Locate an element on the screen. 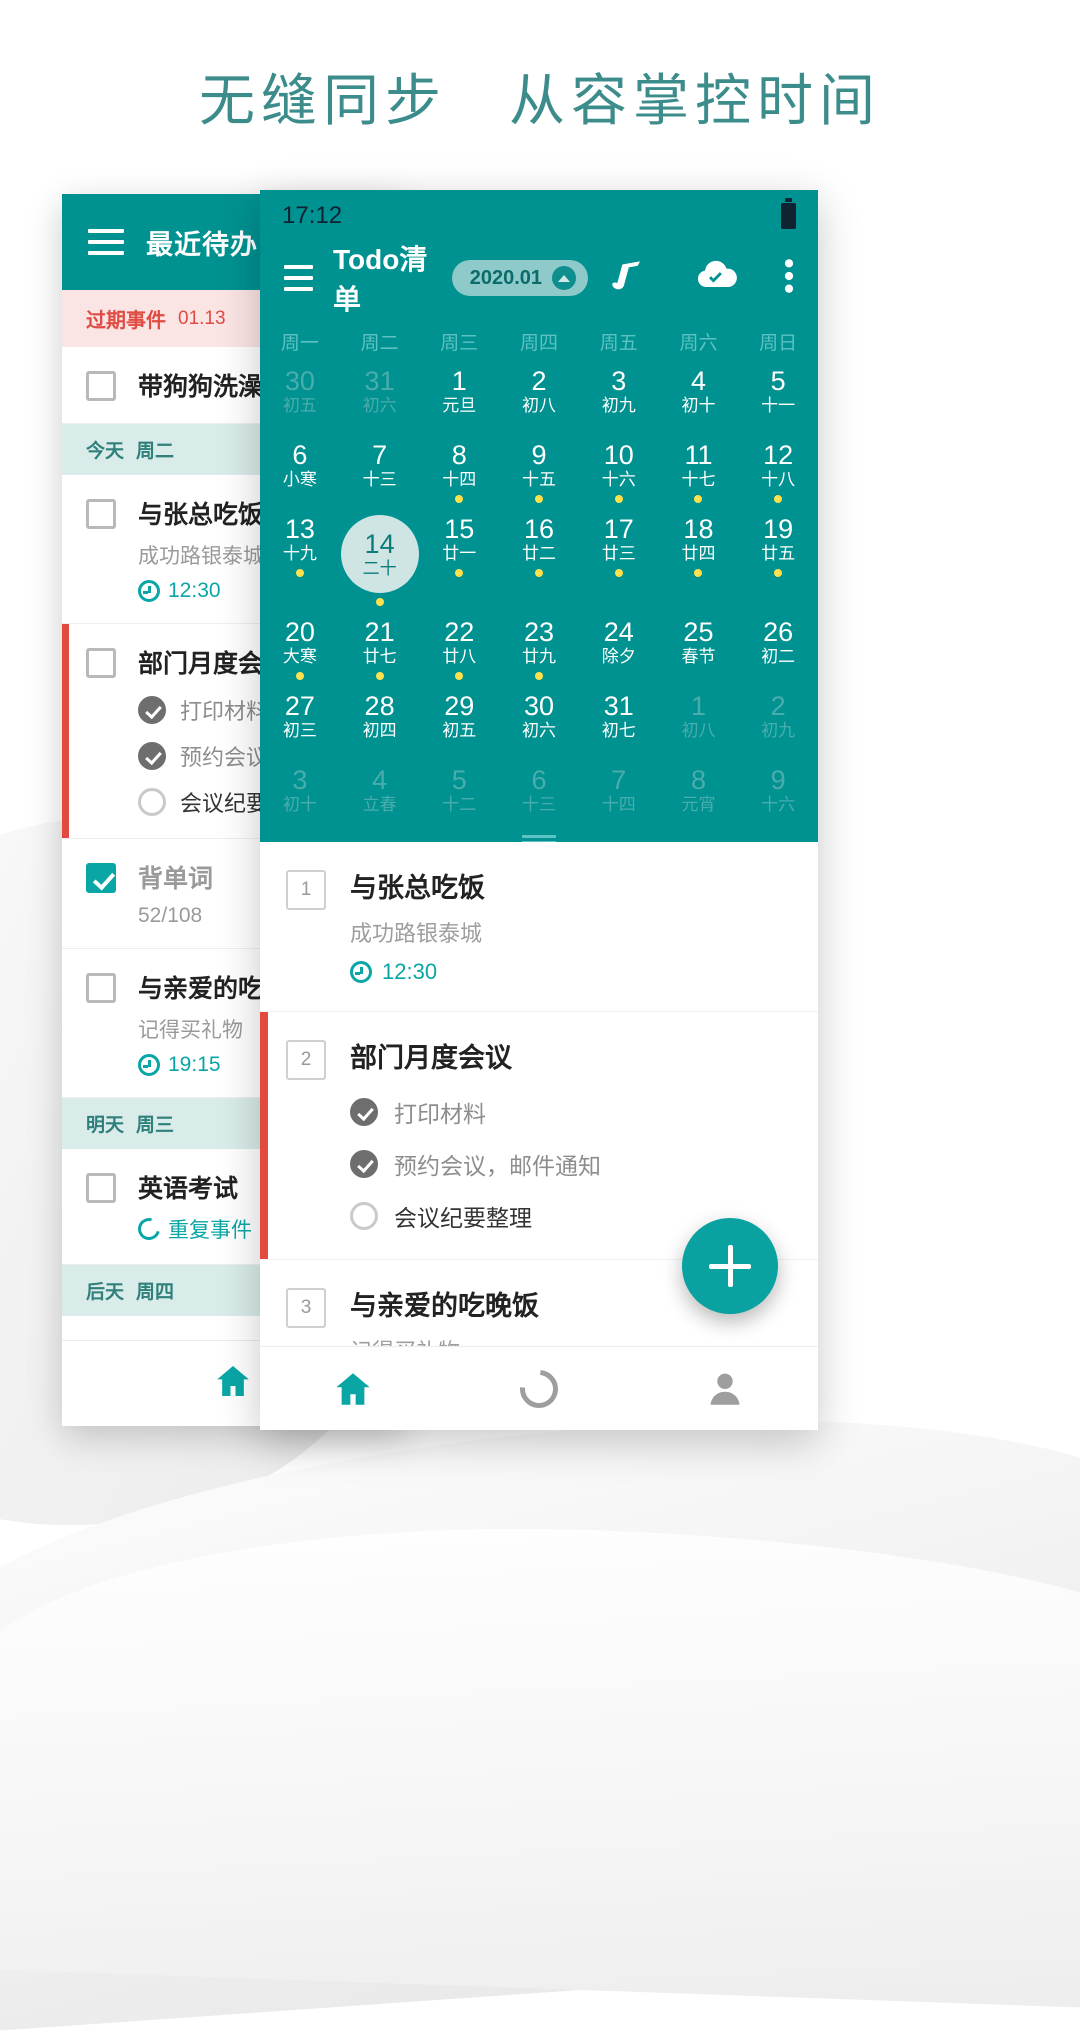 The height and width of the screenshot is (2035, 1080). calendar-day-cell: 9 十六 is located at coordinates (778, 795).